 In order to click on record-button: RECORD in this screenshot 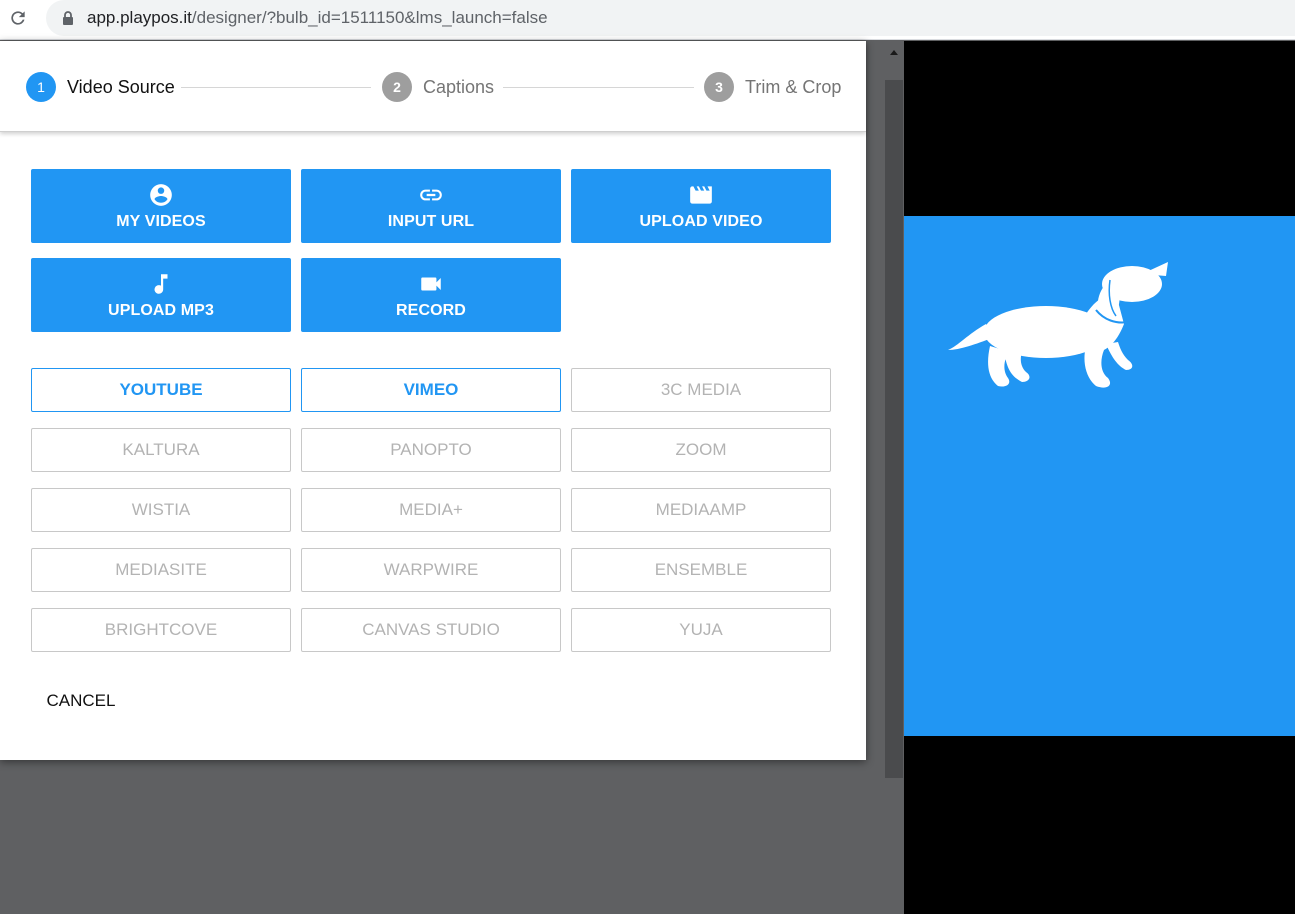, I will do `click(431, 295)`.